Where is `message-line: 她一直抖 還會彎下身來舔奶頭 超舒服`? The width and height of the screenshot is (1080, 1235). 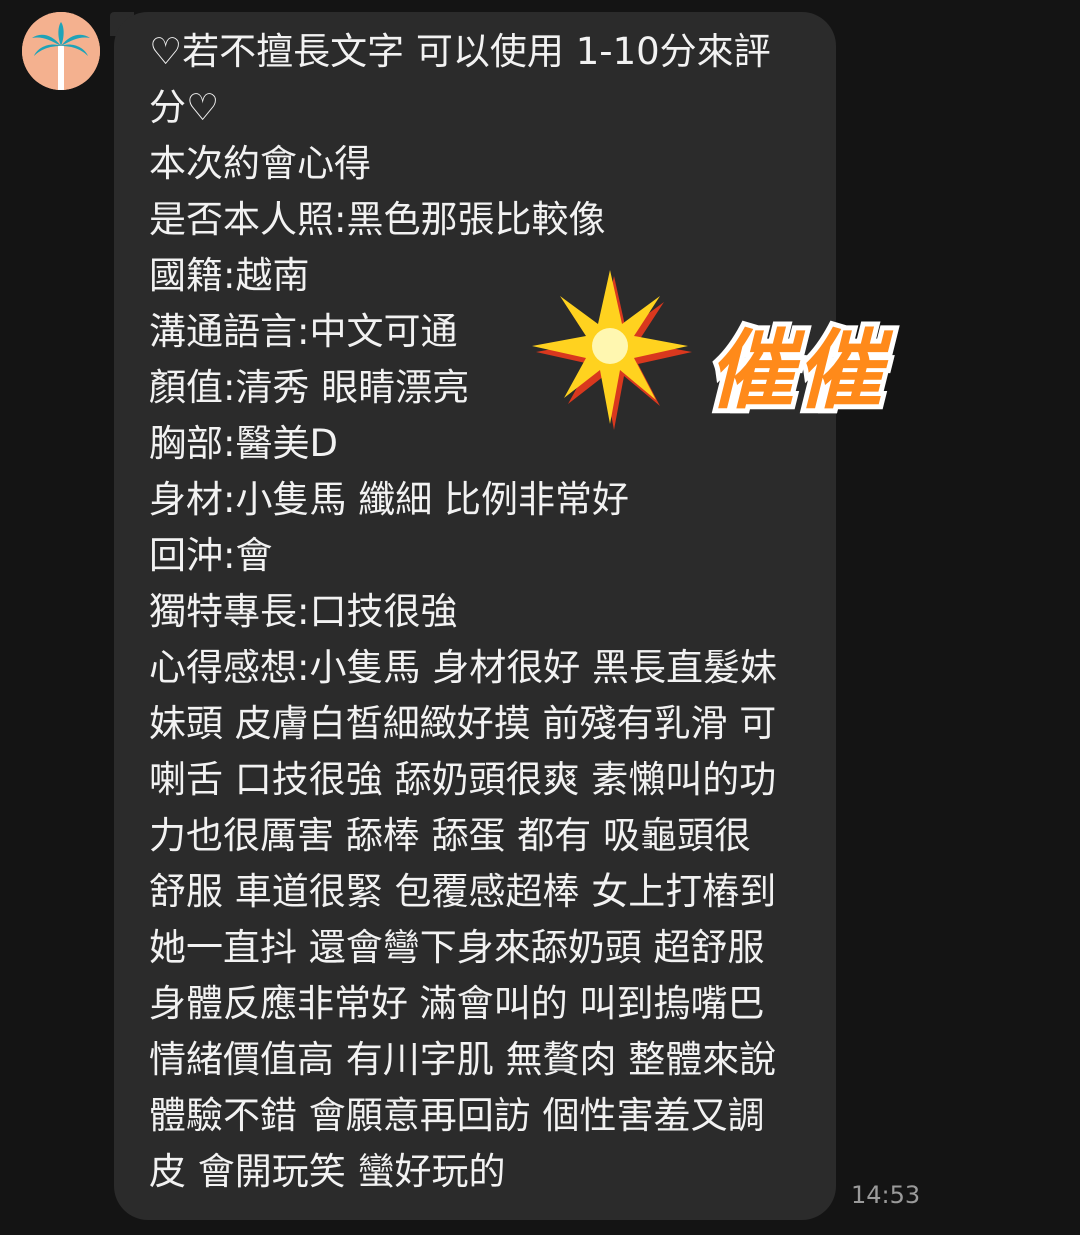 message-line: 她一直抖 還會彎下身來舔奶頭 超舒服 is located at coordinates (457, 947).